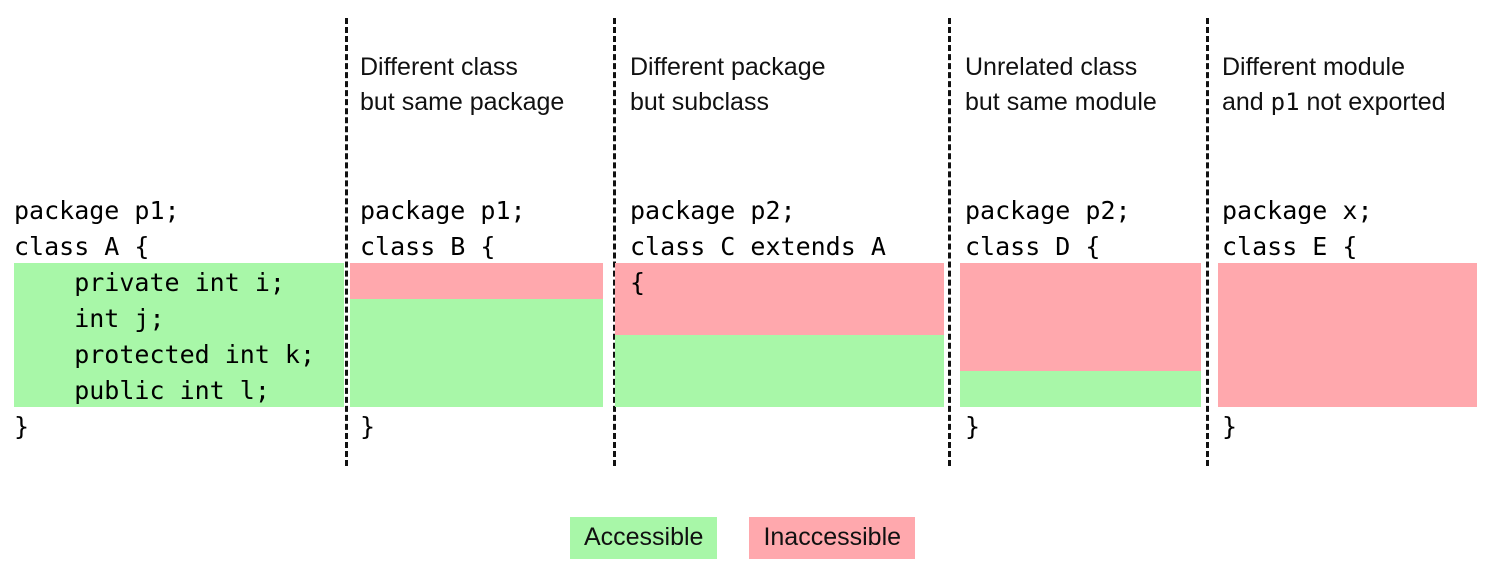 Image resolution: width=1485 pixels, height=567 pixels. What do you see at coordinates (1061, 85) in the screenshot?
I see `column-d-header: Unrelated class but same module` at bounding box center [1061, 85].